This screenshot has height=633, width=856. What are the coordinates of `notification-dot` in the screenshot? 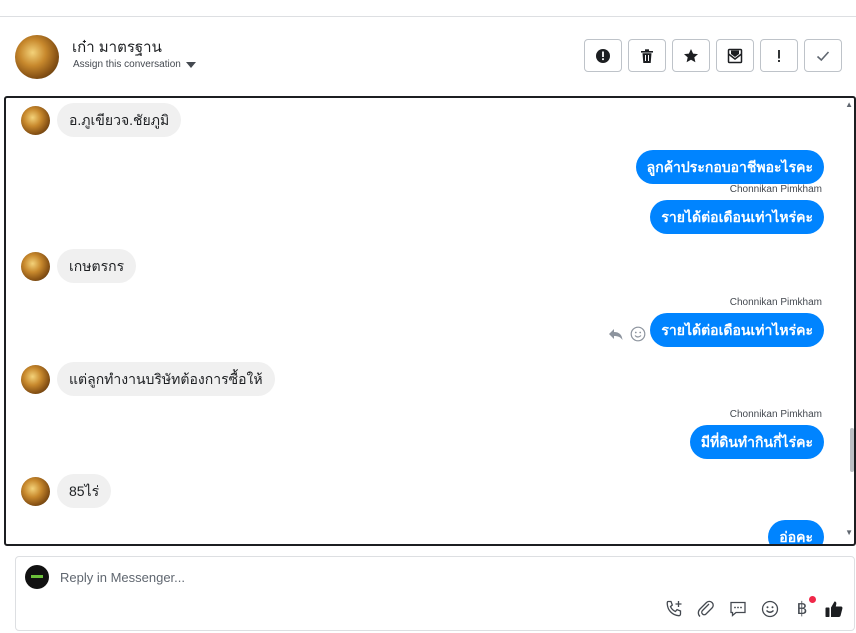 It's located at (812, 599).